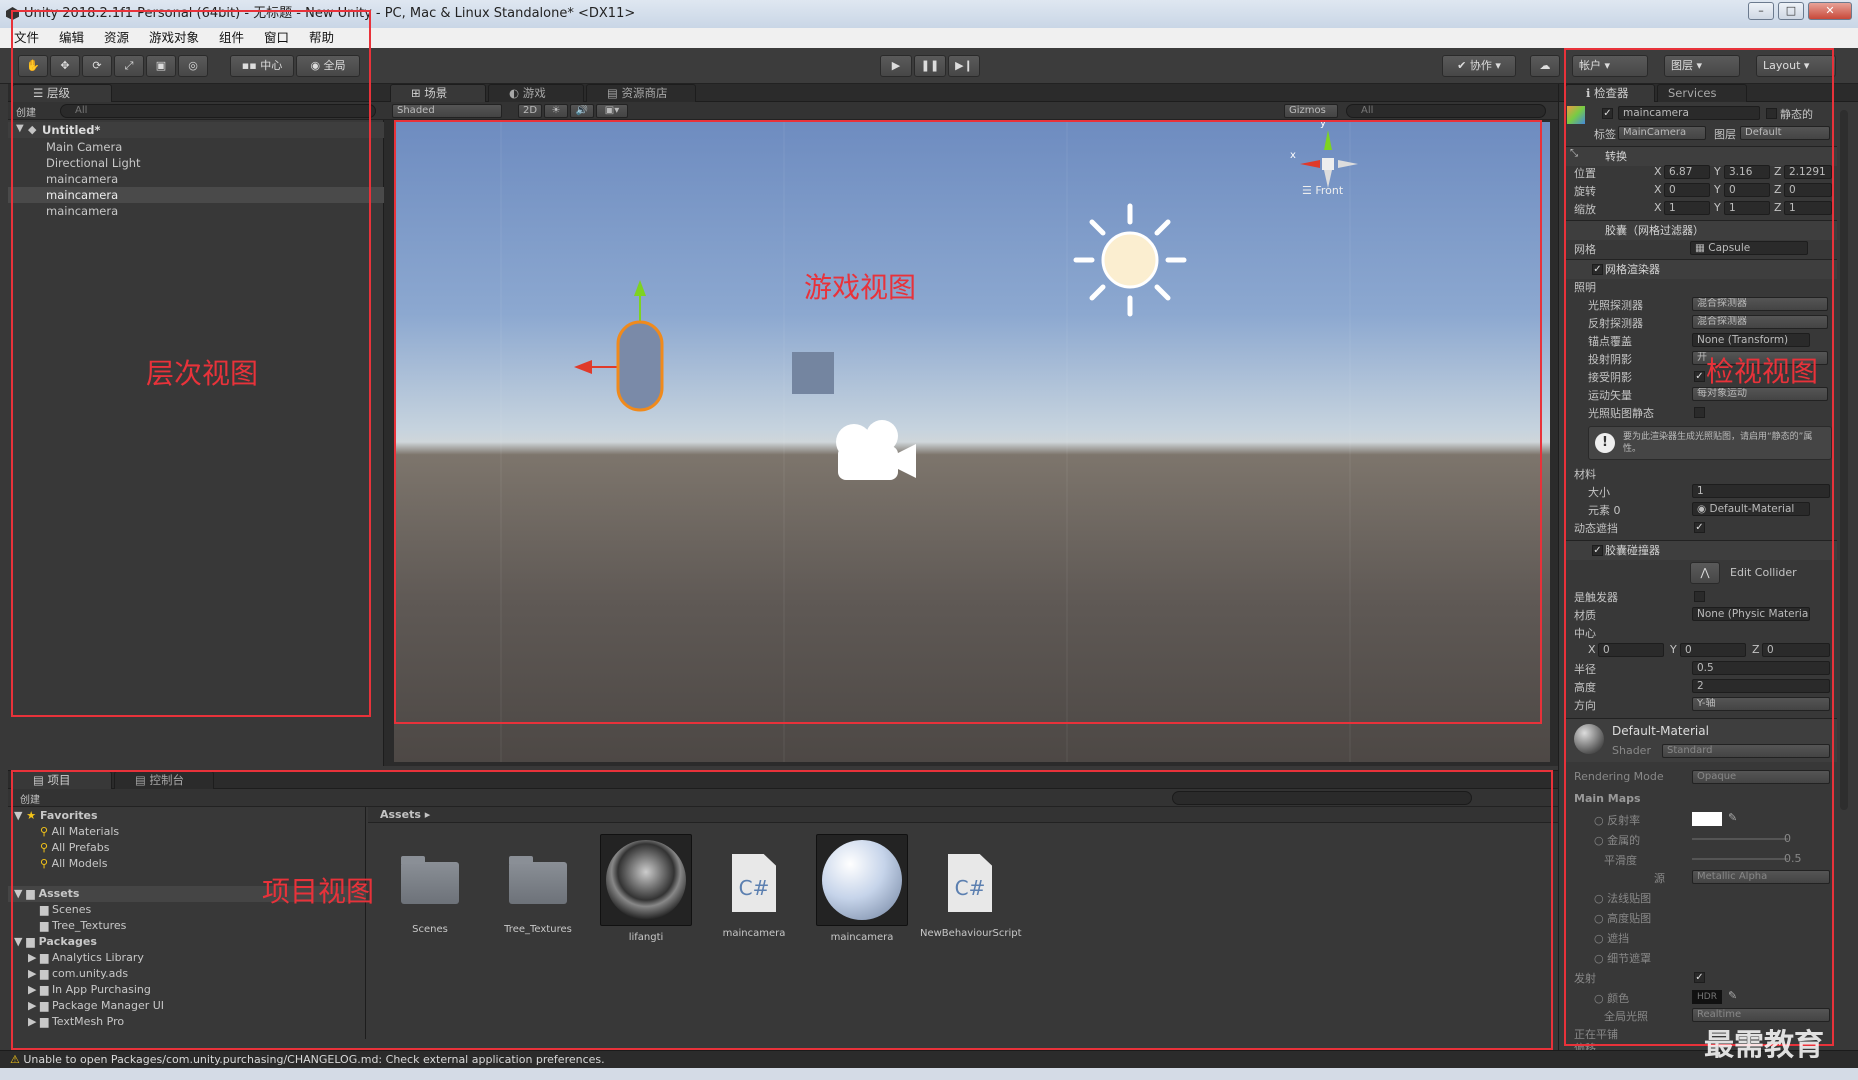 Image resolution: width=1858 pixels, height=1080 pixels. Describe the element at coordinates (55, 942) in the screenshot. I see `packages-header: ▼ ▆ Packages` at that location.